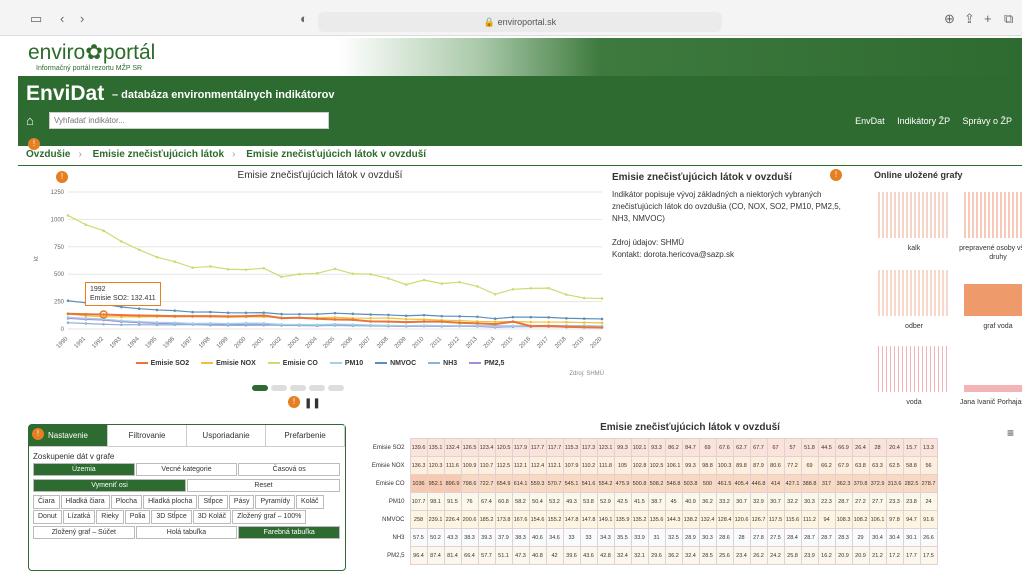 The image size is (1022, 571). Describe the element at coordinates (186, 532) in the screenshot. I see `plain-table-button: Holá tabuľka` at that location.